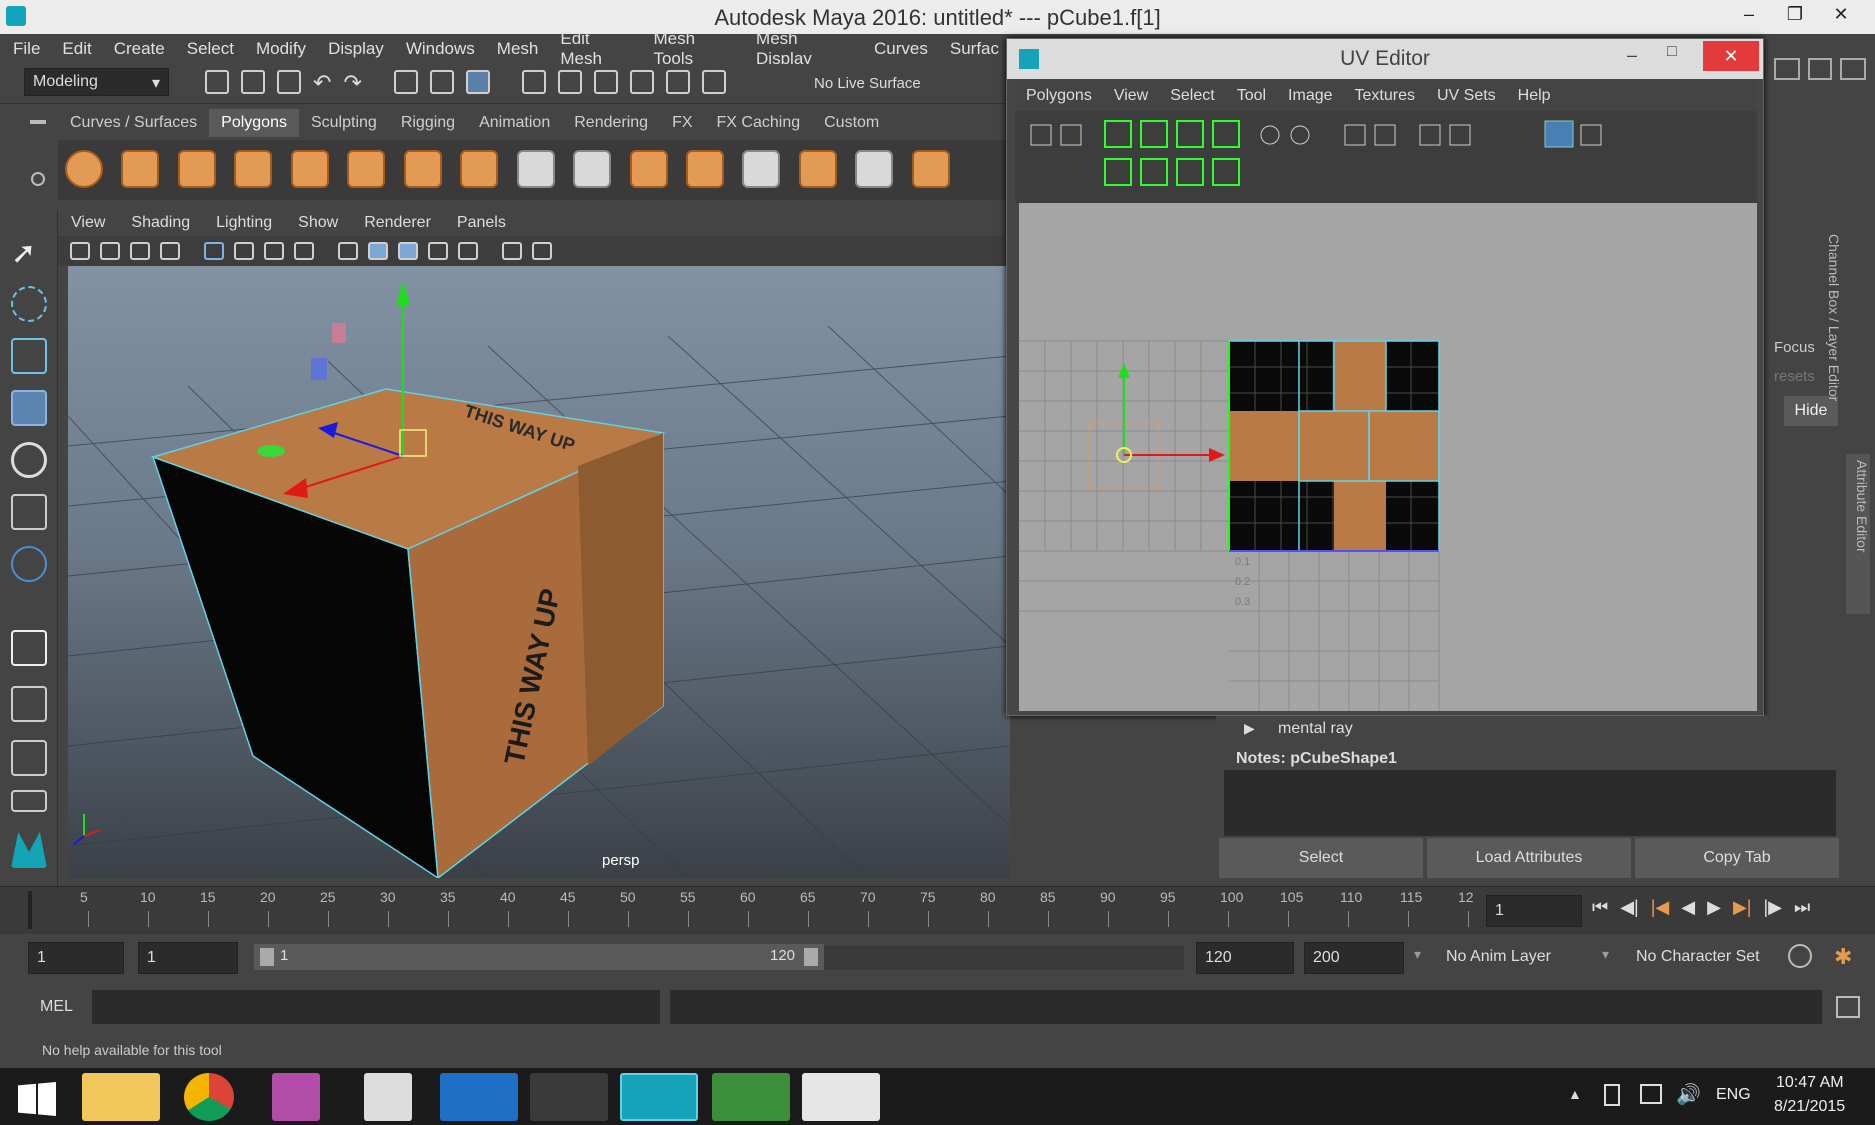 This screenshot has height=1125, width=1875. I want to click on edge-loop-icon, so click(930, 169).